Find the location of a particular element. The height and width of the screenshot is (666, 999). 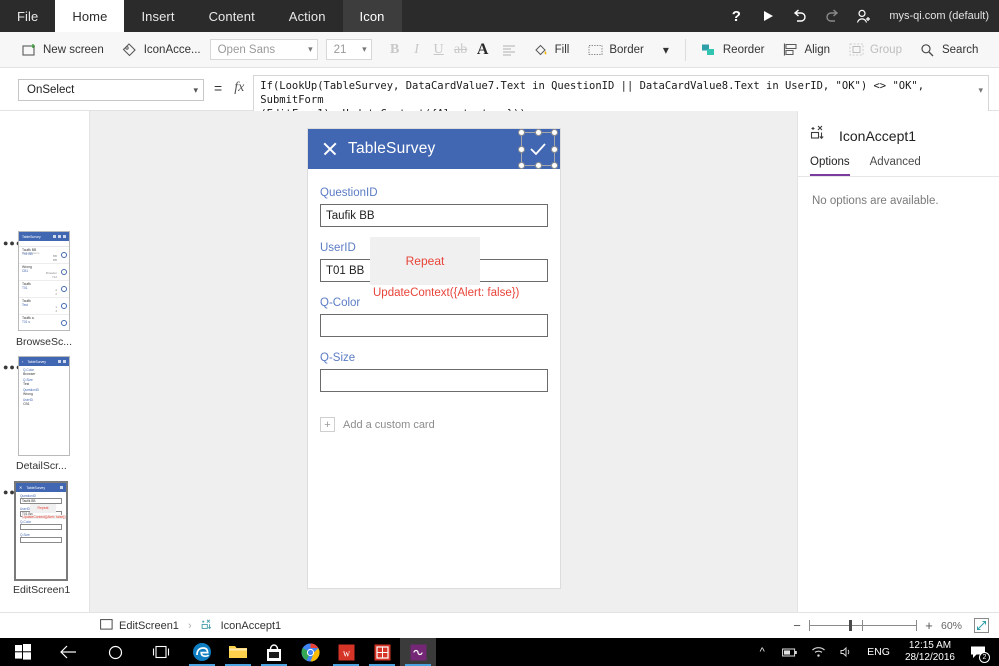

thumb-field-value: Wrong is located at coordinates (28, 394).